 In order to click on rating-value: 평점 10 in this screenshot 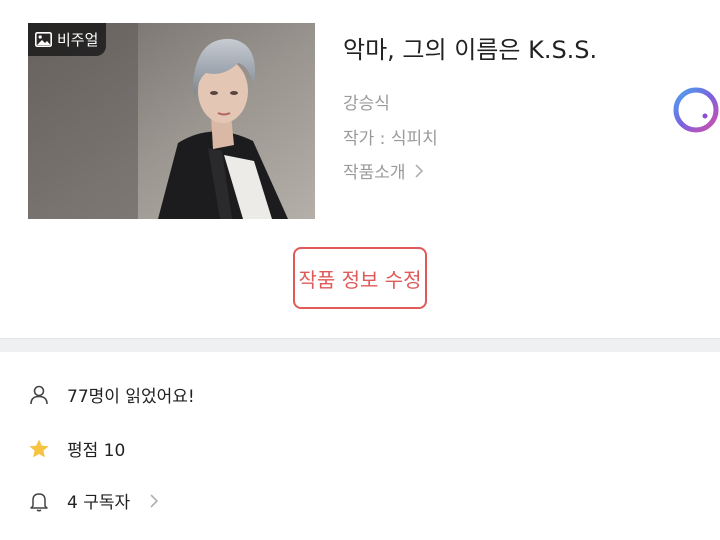, I will do `click(96, 451)`.